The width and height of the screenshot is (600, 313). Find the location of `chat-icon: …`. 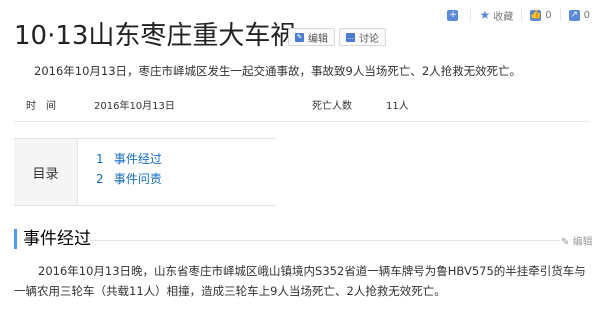

chat-icon: … is located at coordinates (350, 37).